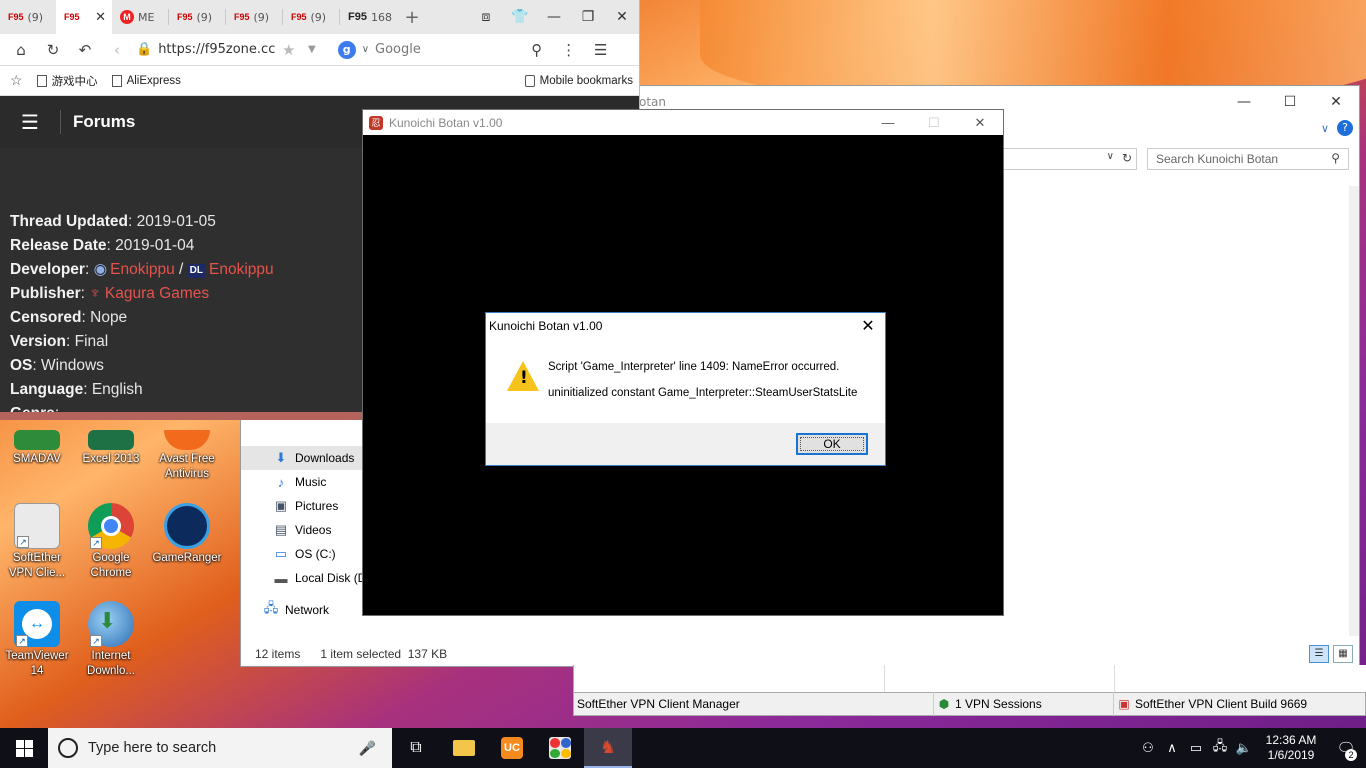  I want to click on tab-2-active: F95 ✕, so click(84, 17).